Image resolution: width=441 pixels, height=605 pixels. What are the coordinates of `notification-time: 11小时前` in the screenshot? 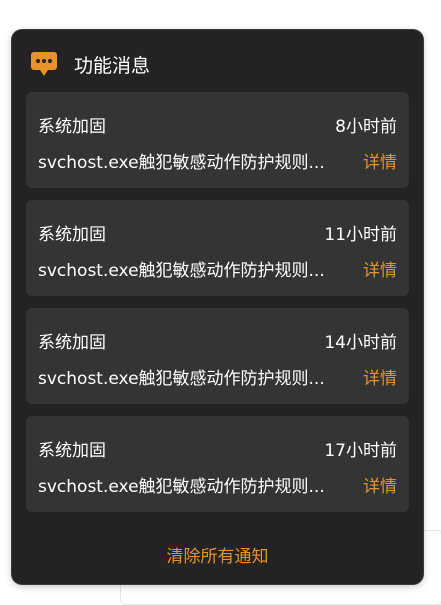 It's located at (360, 235).